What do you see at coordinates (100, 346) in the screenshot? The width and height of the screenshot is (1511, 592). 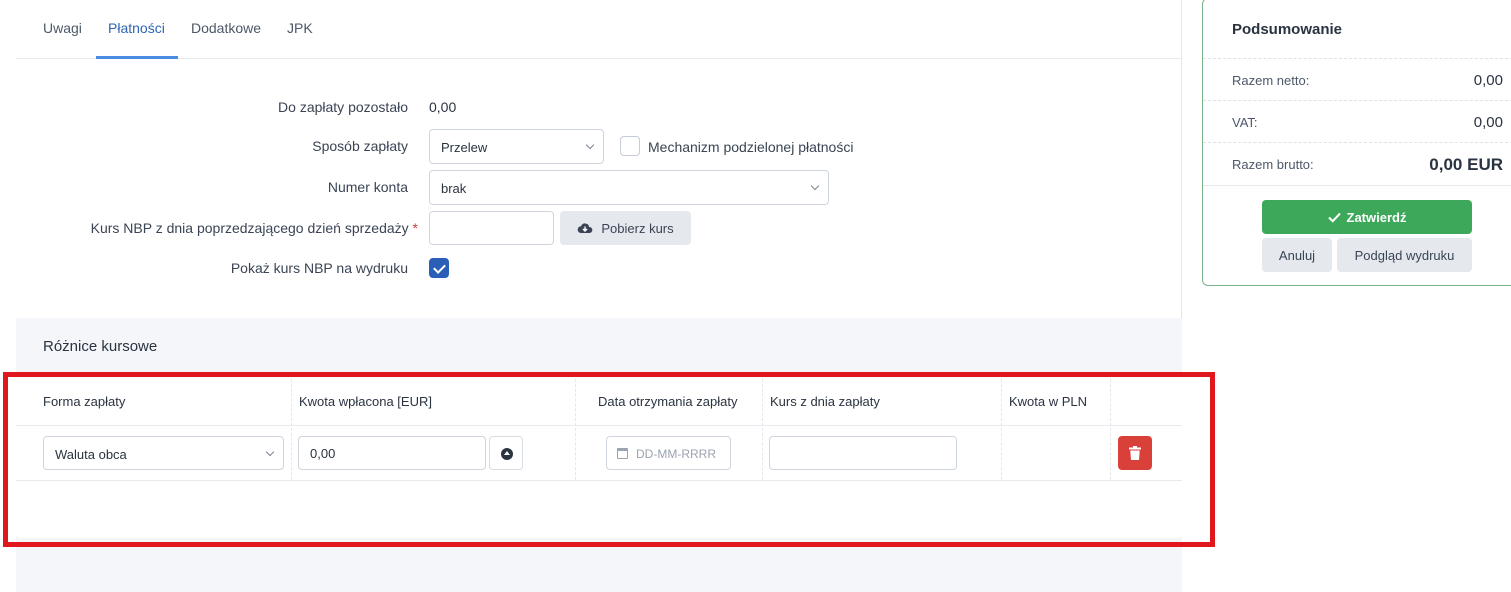 I see `section-title: Różnice kursowe` at bounding box center [100, 346].